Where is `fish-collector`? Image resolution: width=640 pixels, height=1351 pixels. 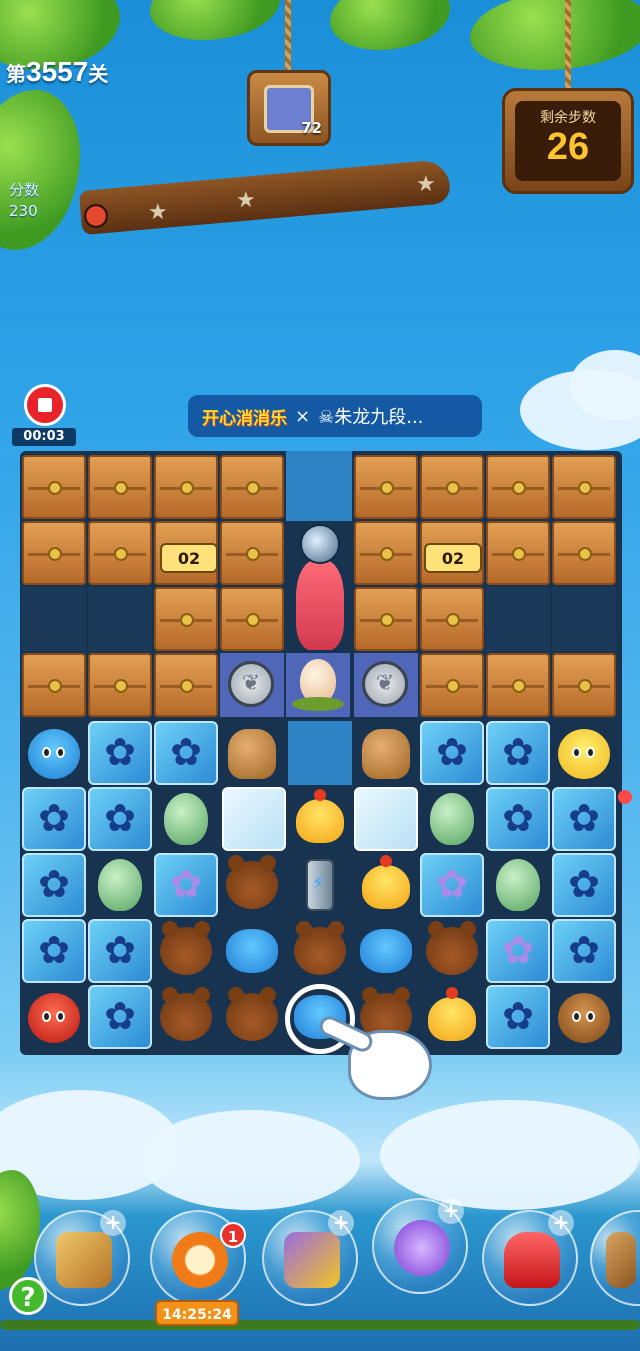 fish-collector is located at coordinates (320, 588).